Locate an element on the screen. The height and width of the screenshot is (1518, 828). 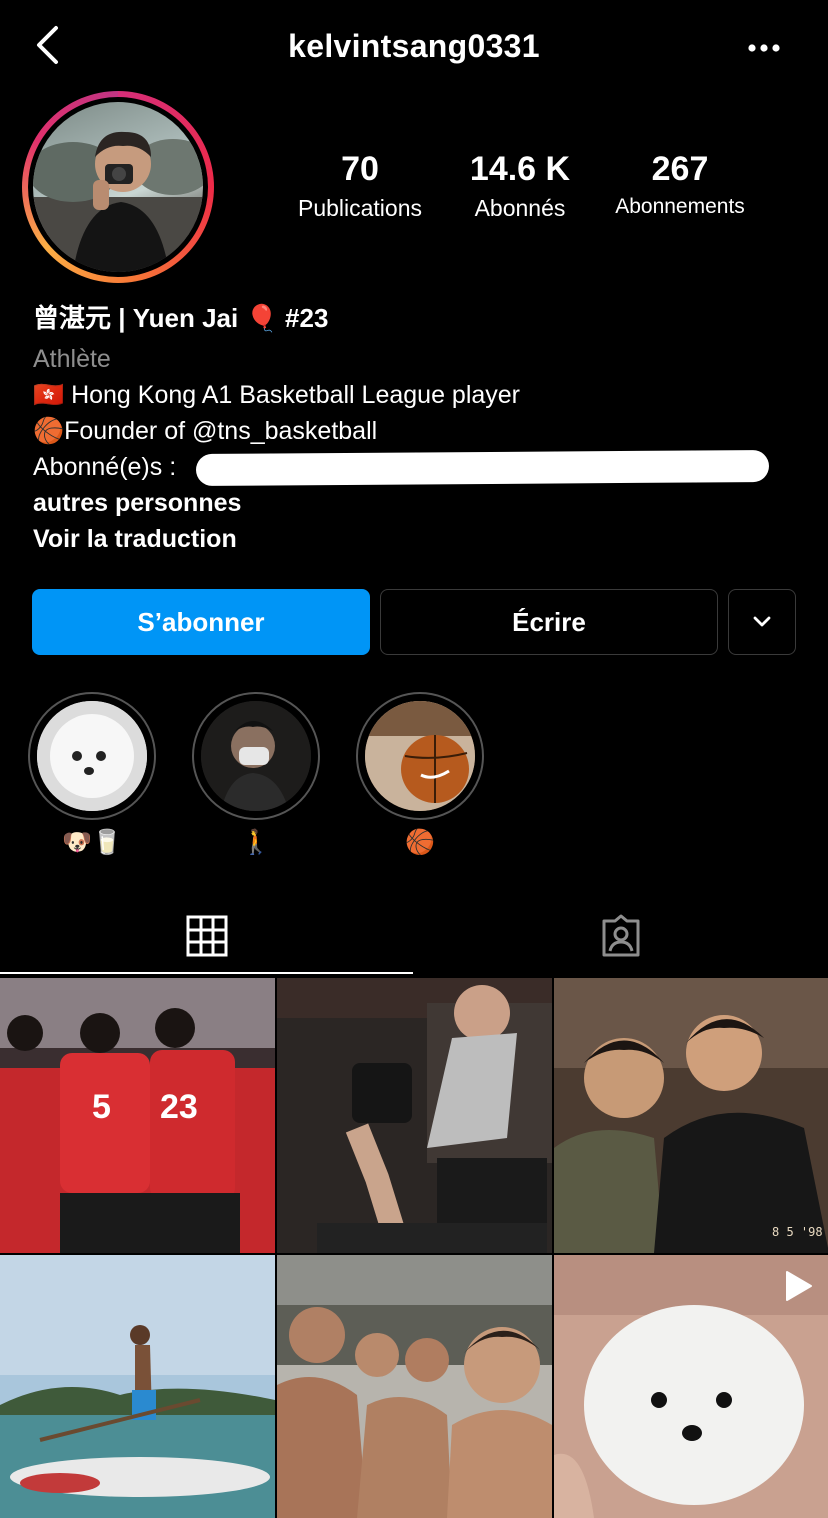
post-image-friends-selfie: 8 5 '98 is located at coordinates (691, 1115).